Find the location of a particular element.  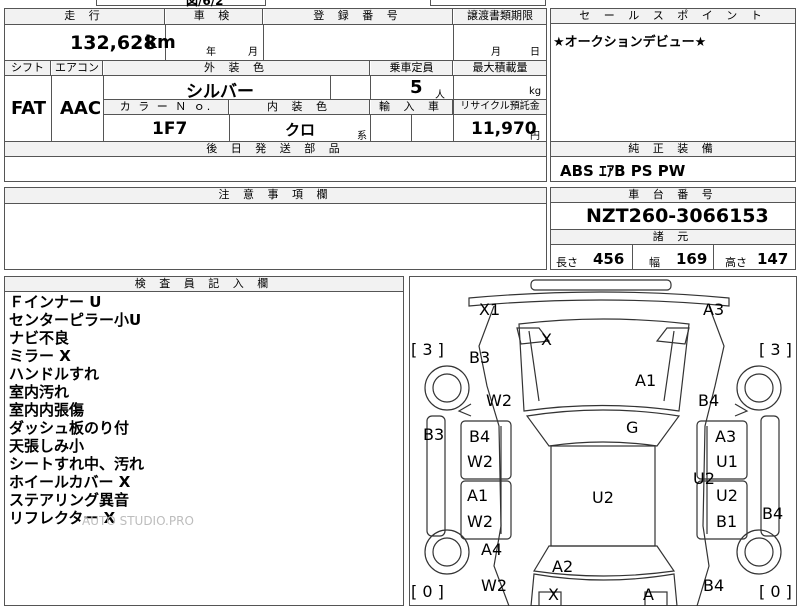

mark-w2-left-door: W2 is located at coordinates (480, 461).